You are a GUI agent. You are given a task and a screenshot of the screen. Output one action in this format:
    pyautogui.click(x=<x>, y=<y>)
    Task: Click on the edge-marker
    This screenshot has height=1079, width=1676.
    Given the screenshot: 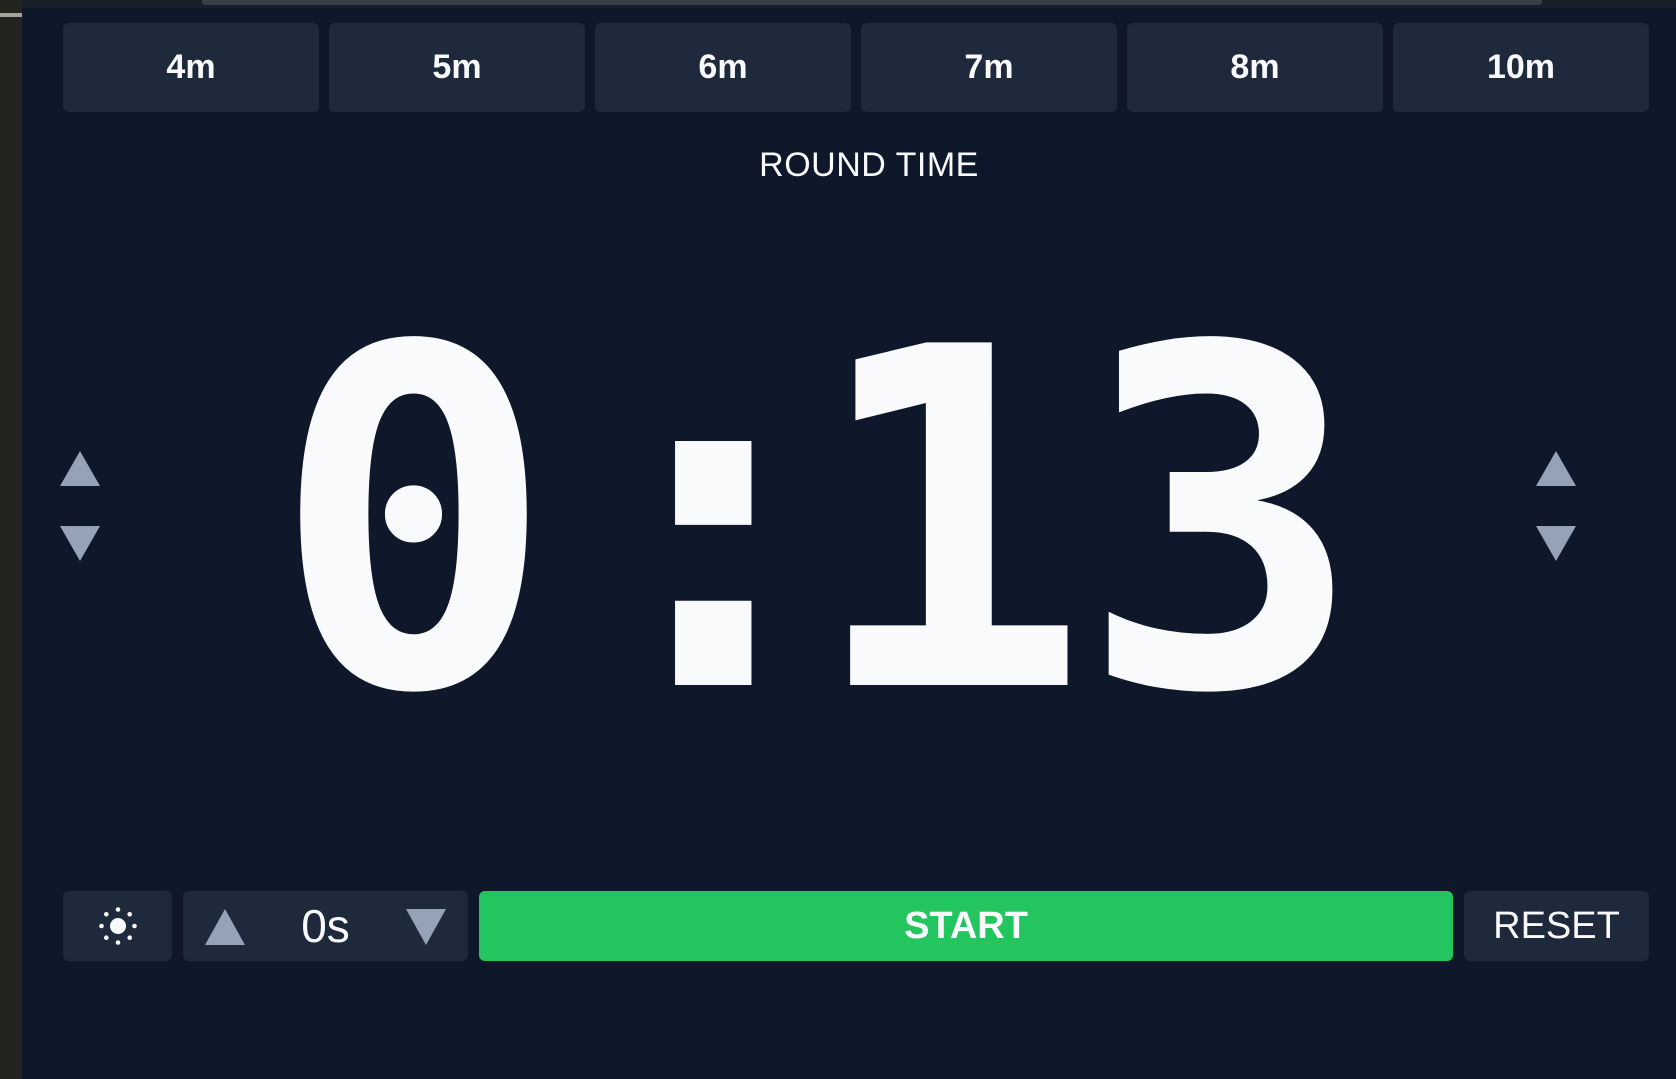 What is the action you would take?
    pyautogui.click(x=11, y=15)
    